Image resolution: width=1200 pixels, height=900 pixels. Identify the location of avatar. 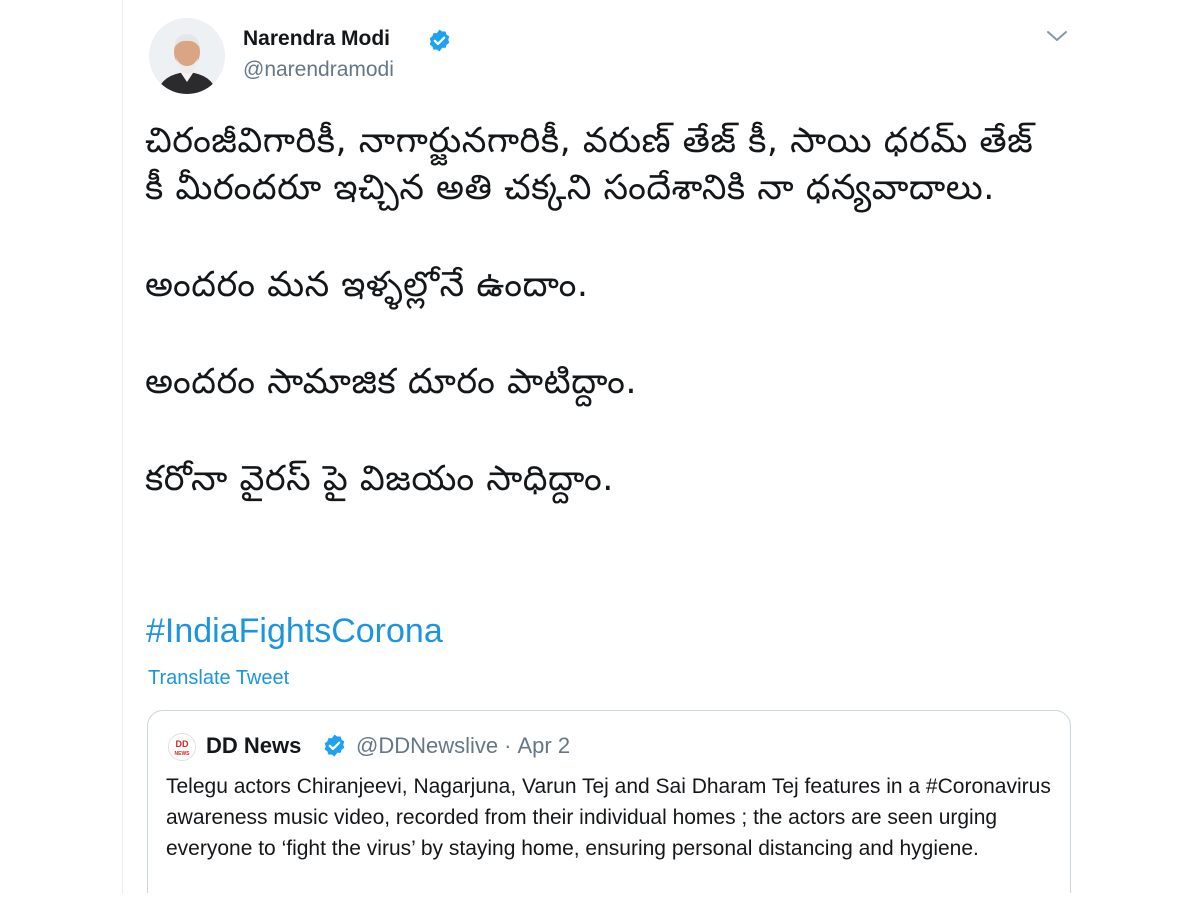
(187, 56).